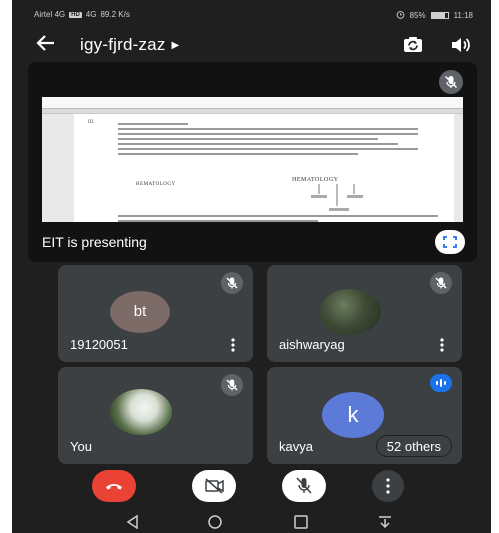  Describe the element at coordinates (278, 217) in the screenshot. I see `document-text-lines-bottom` at that location.